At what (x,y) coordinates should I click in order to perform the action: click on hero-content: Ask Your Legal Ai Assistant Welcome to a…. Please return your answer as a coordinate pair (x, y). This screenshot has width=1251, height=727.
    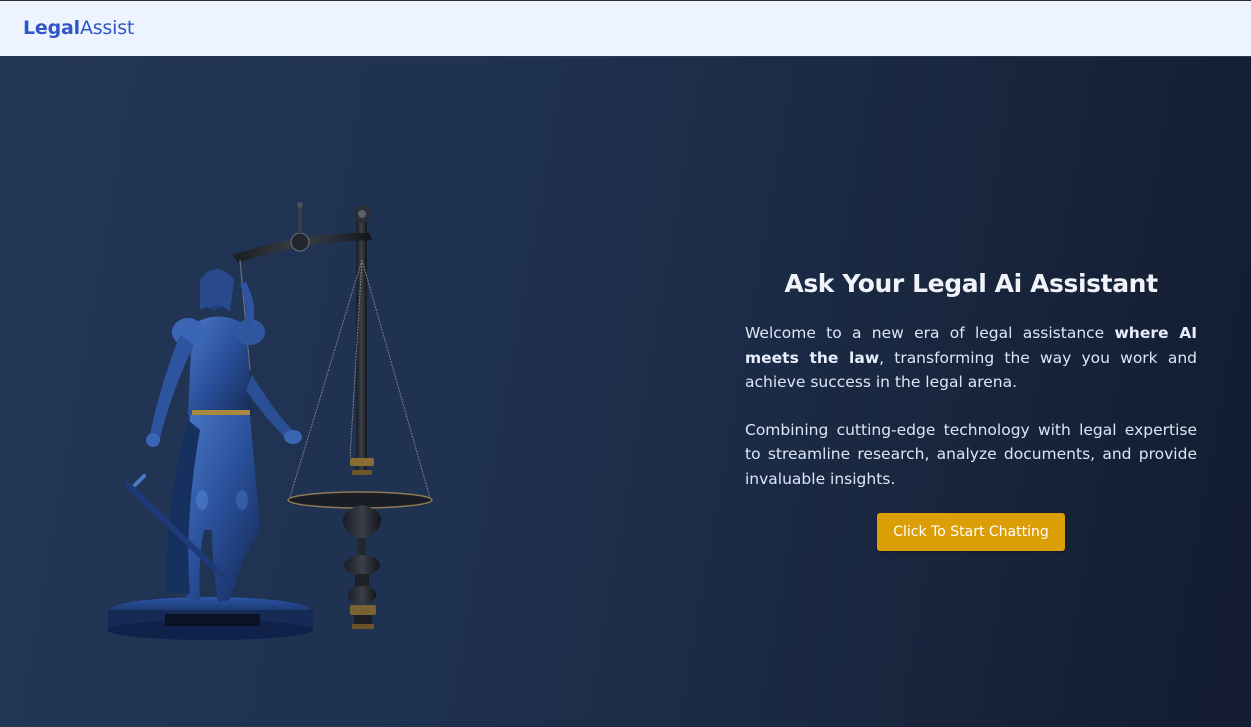
    Looking at the image, I should click on (971, 410).